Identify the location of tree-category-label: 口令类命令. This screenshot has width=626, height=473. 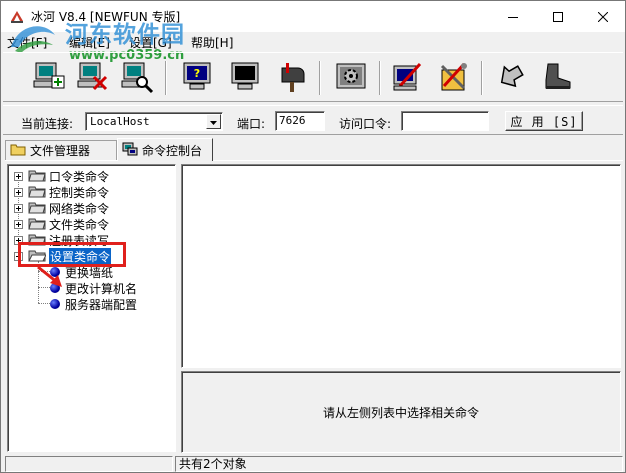
(79, 176).